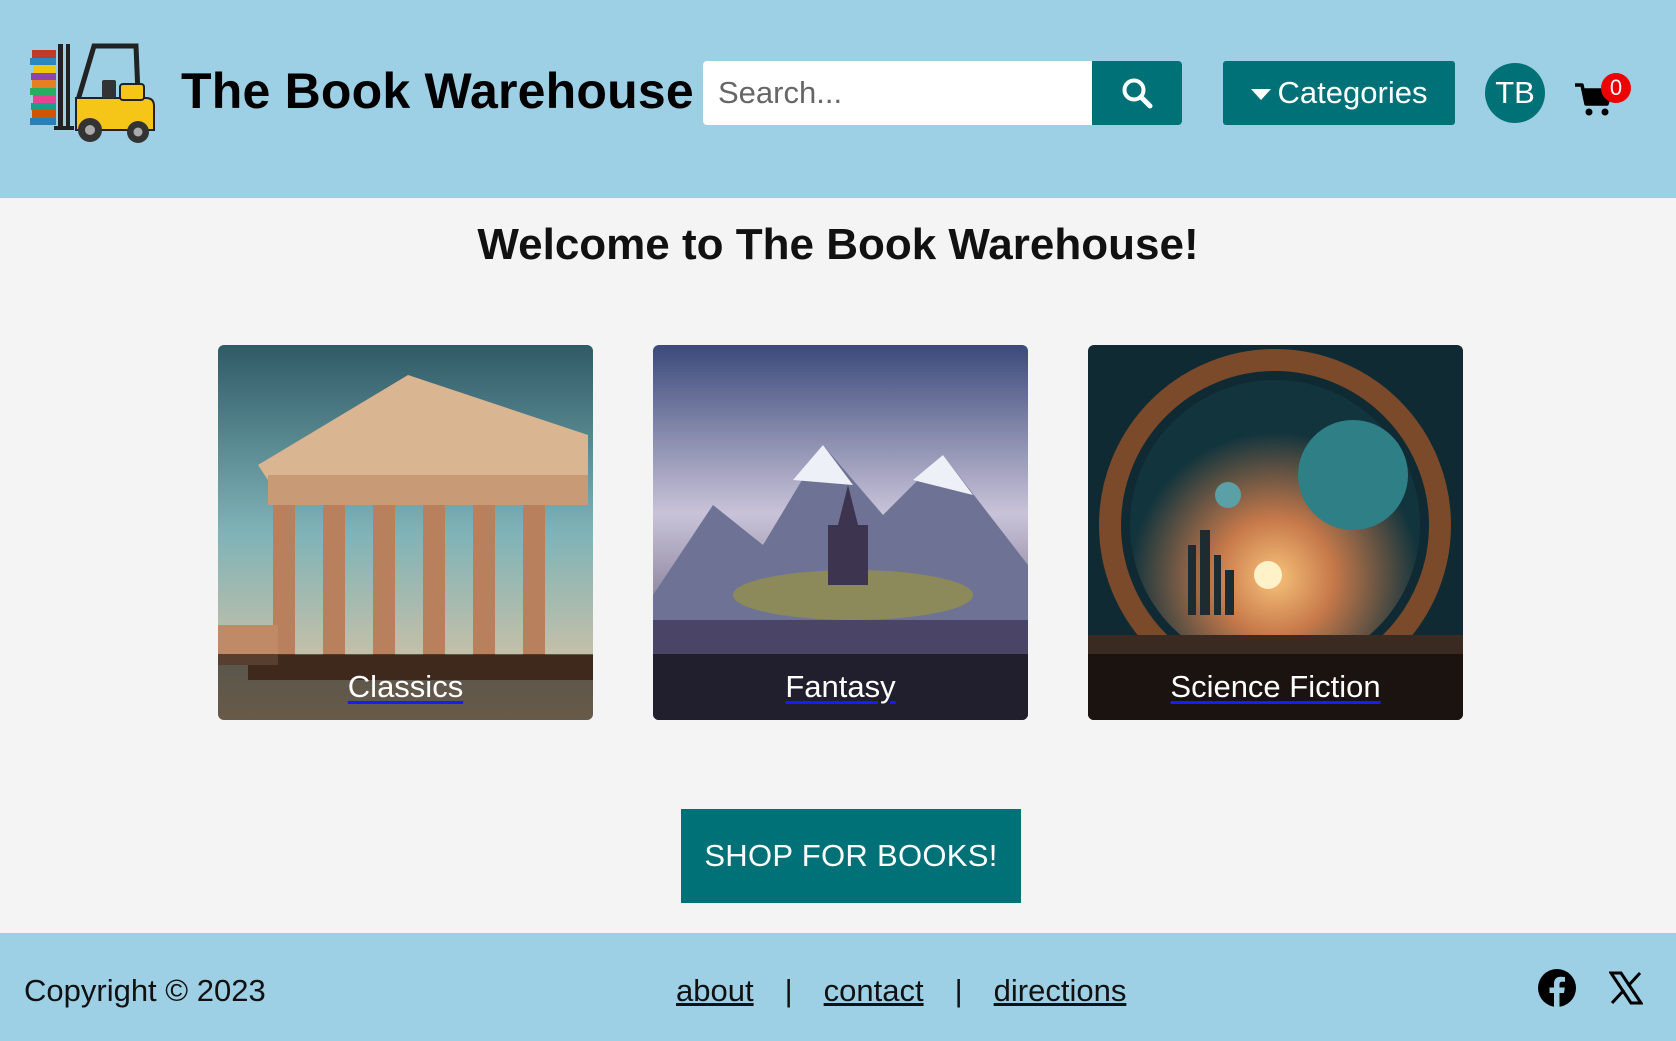 The image size is (1676, 1041). I want to click on category-card-label: Classics, so click(405, 687).